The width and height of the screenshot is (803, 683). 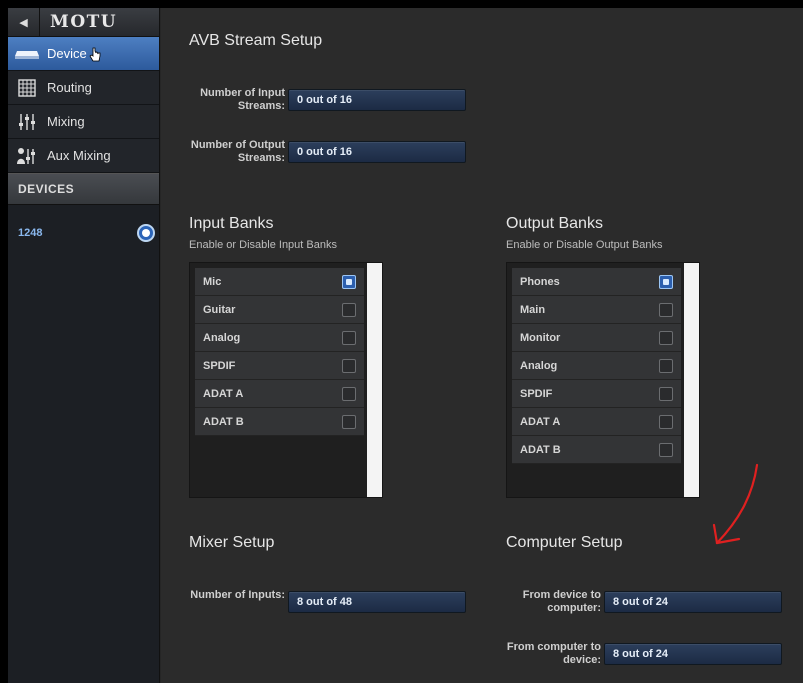 What do you see at coordinates (237, 151) in the screenshot?
I see `output-streams-label: Number of Output Streams:` at bounding box center [237, 151].